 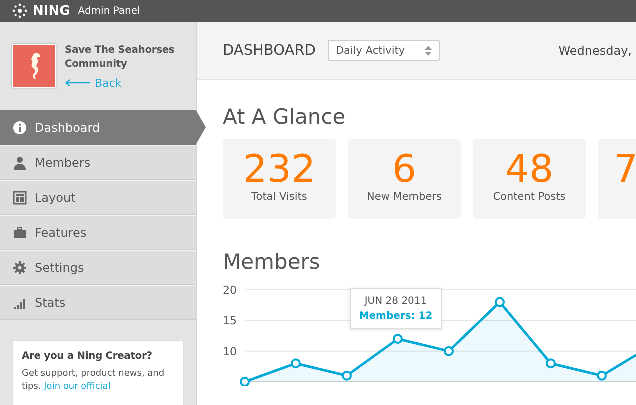 I want to click on stat-value: 48, so click(x=529, y=169).